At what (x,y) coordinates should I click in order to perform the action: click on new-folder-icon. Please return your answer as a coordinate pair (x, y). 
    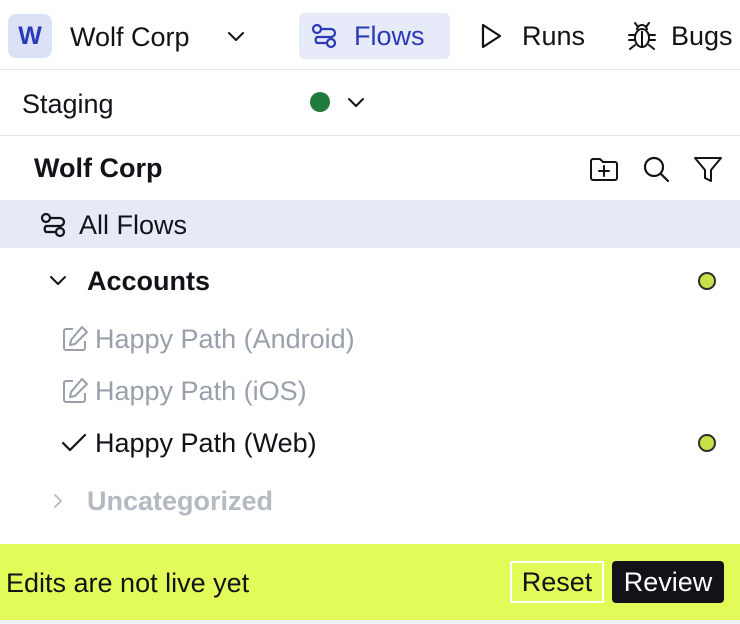
    Looking at the image, I should click on (604, 169).